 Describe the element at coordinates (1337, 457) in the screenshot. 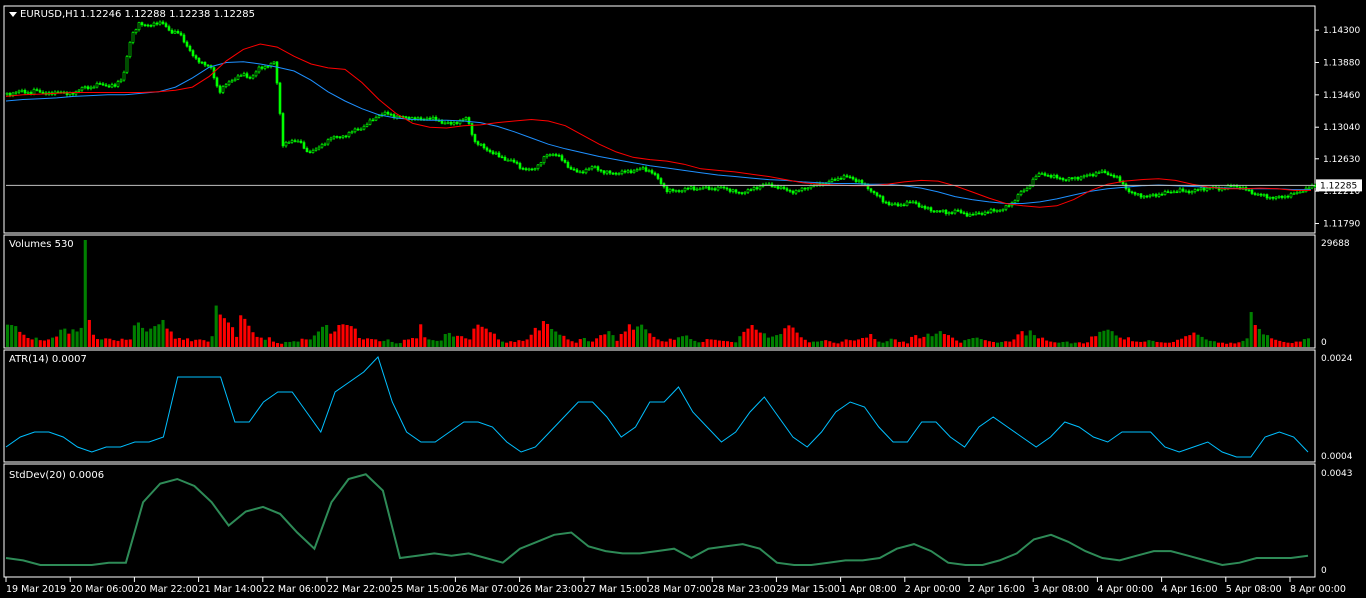

I see `atr-axis-min: 0.0004` at that location.